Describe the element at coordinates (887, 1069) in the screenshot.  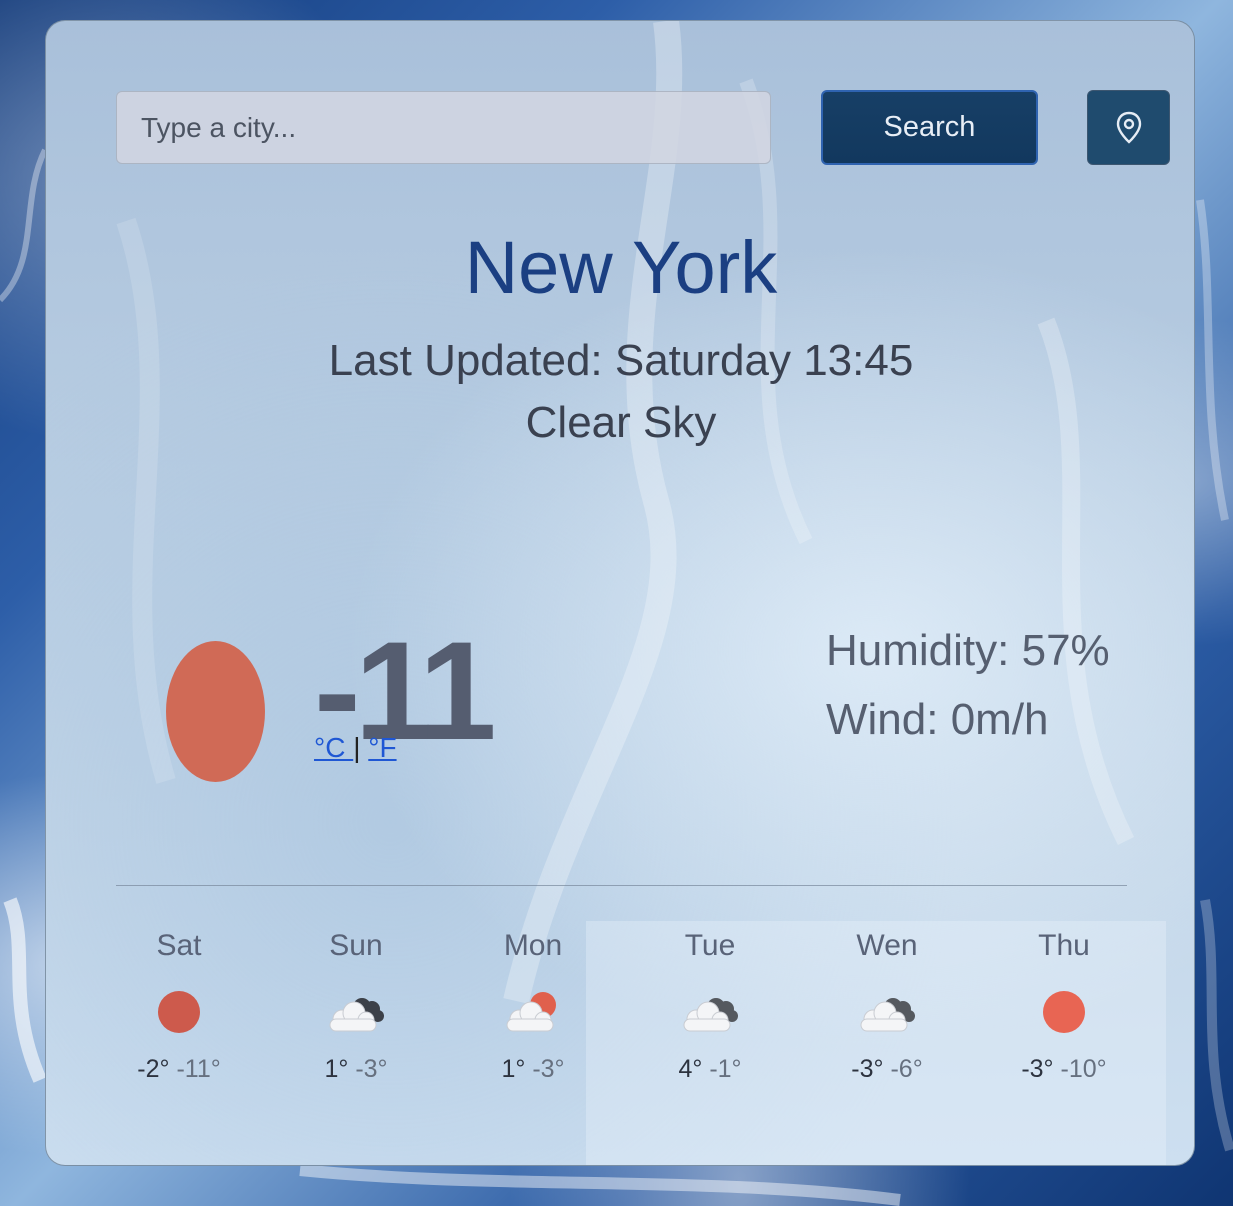
I see `forecast-temps: -3° -6°` at that location.